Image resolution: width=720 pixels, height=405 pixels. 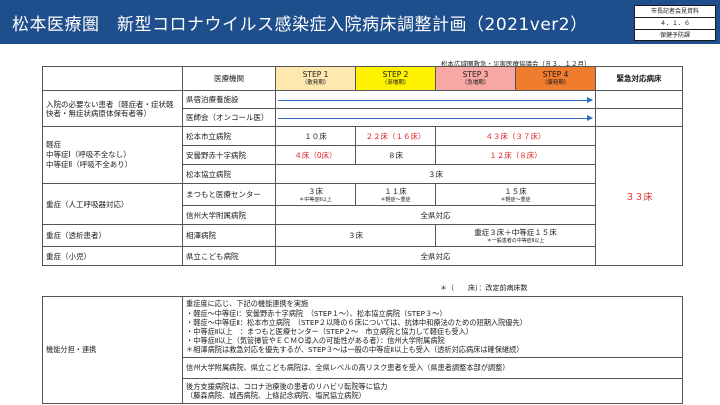 I want to click on matsumoto-center-step34: １５床 ＊軽症～重症, so click(x=515, y=194).